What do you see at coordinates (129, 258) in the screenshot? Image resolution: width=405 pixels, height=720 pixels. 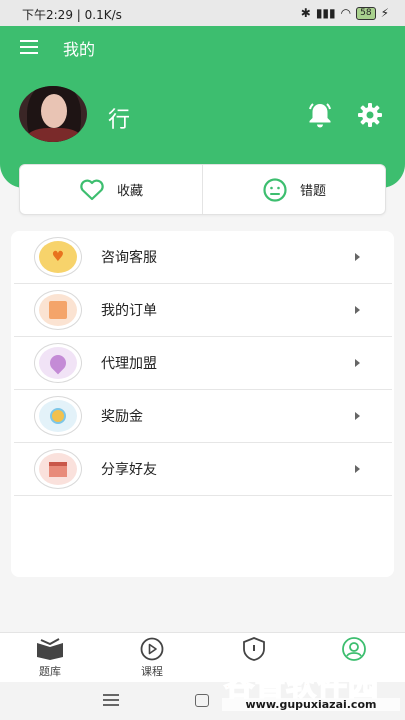 I see `menu-item-label: 咨询客服` at bounding box center [129, 258].